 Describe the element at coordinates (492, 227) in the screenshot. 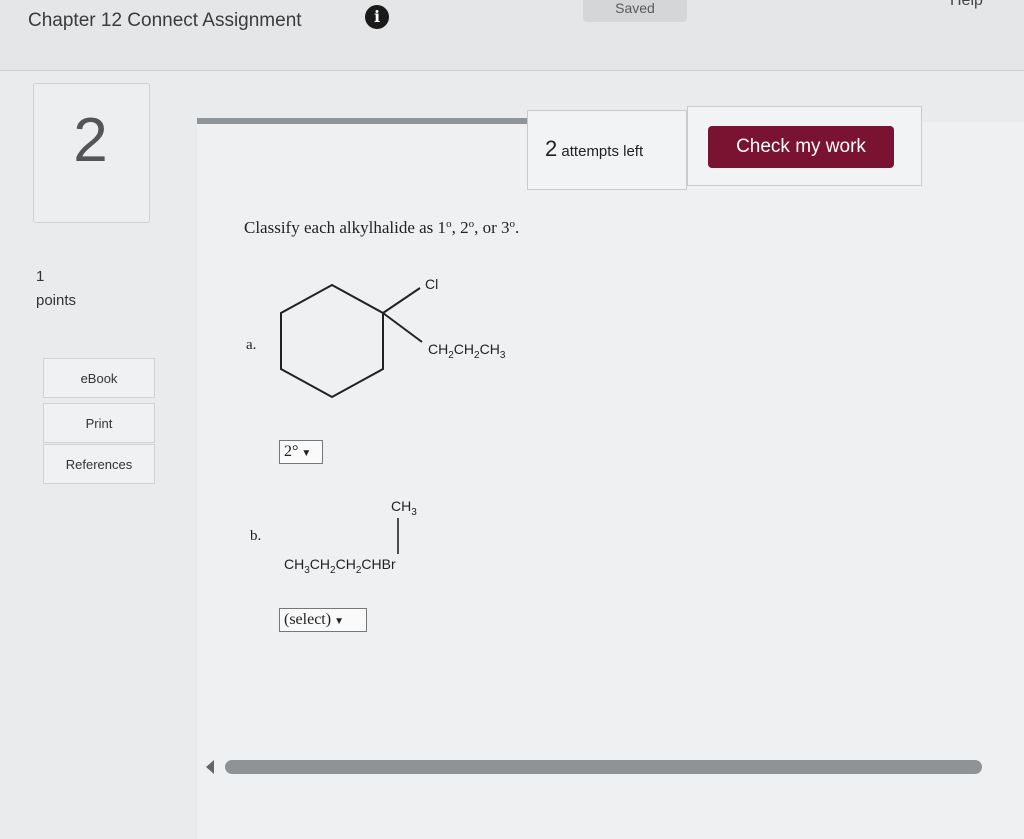

I see `prompt-part: , or 3` at that location.